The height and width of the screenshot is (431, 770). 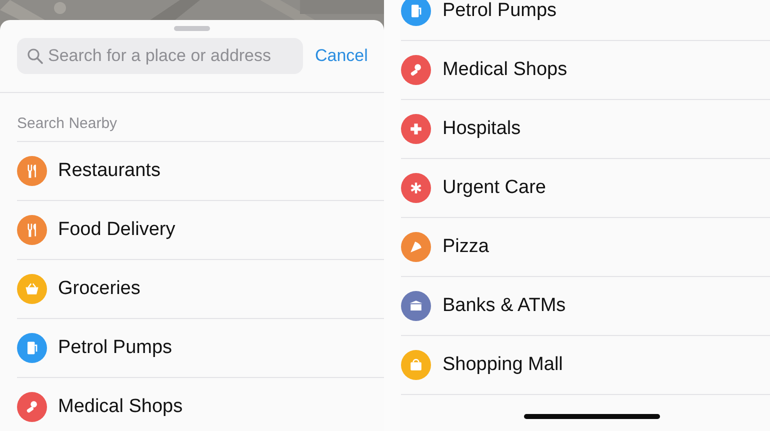 What do you see at coordinates (200, 230) in the screenshot?
I see `category-item: Food Delivery` at bounding box center [200, 230].